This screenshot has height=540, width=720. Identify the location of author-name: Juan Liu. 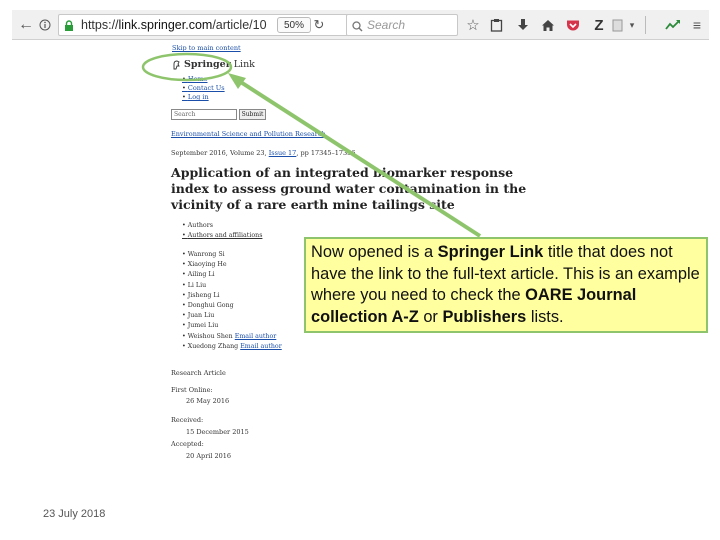
(201, 315).